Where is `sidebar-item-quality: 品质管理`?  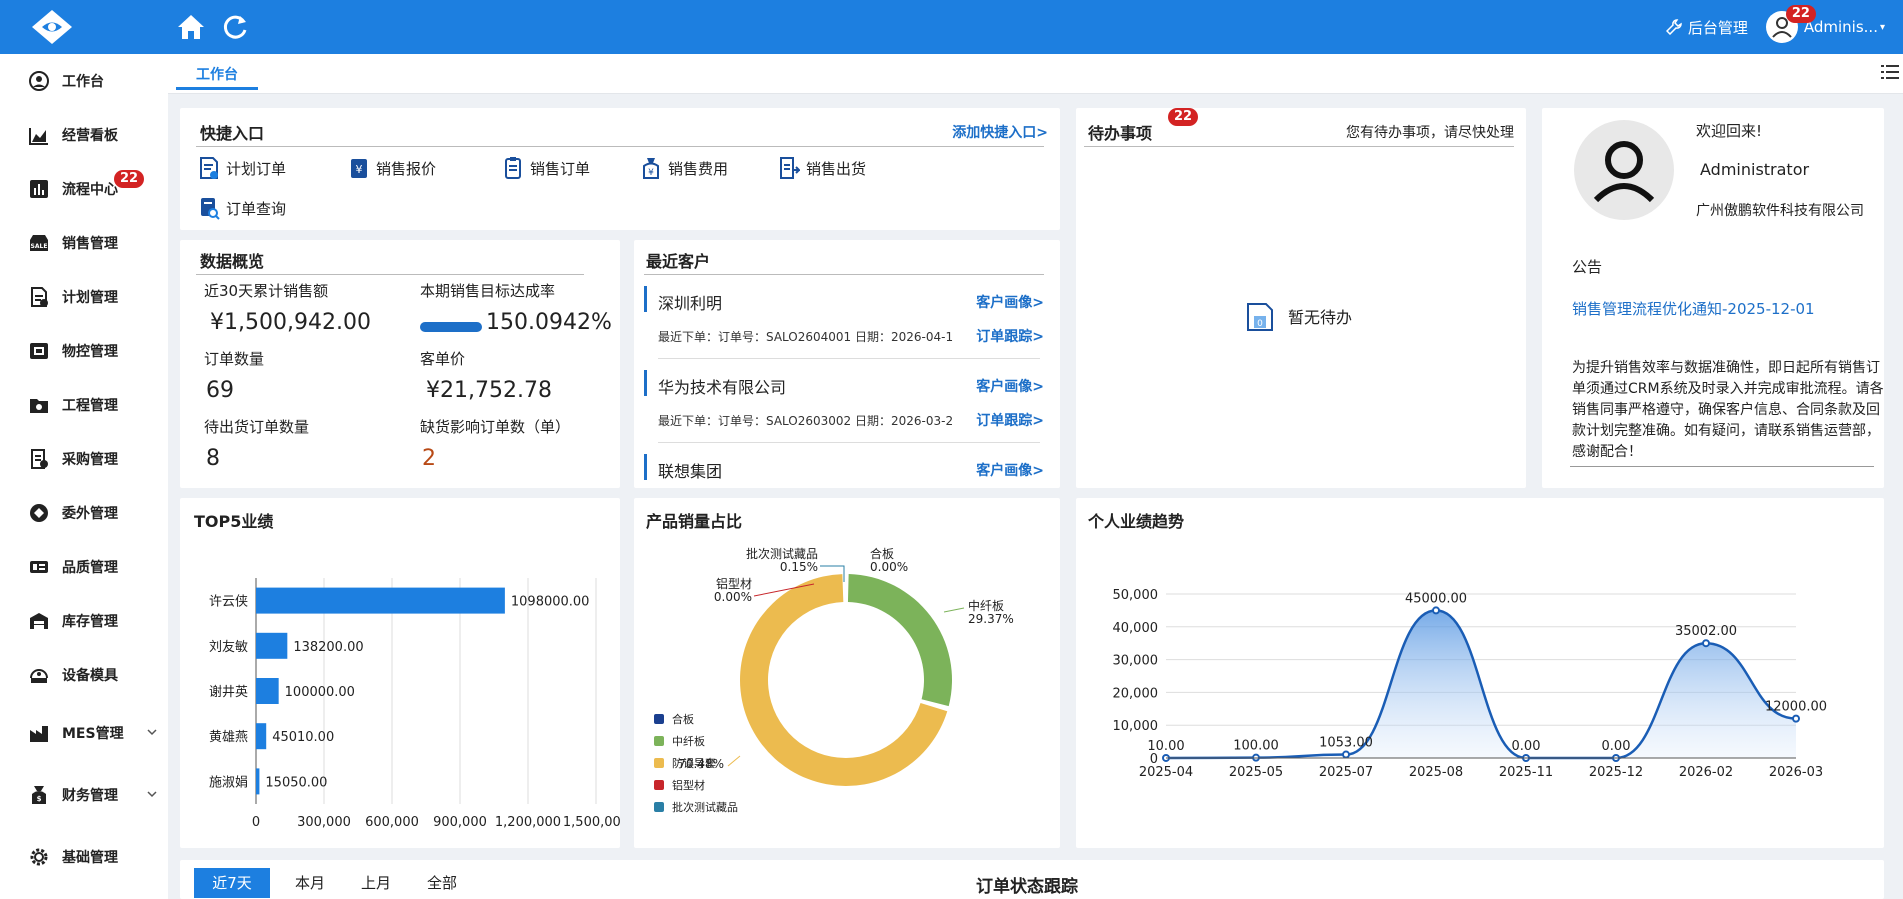 sidebar-item-quality: 品质管理 is located at coordinates (93, 567).